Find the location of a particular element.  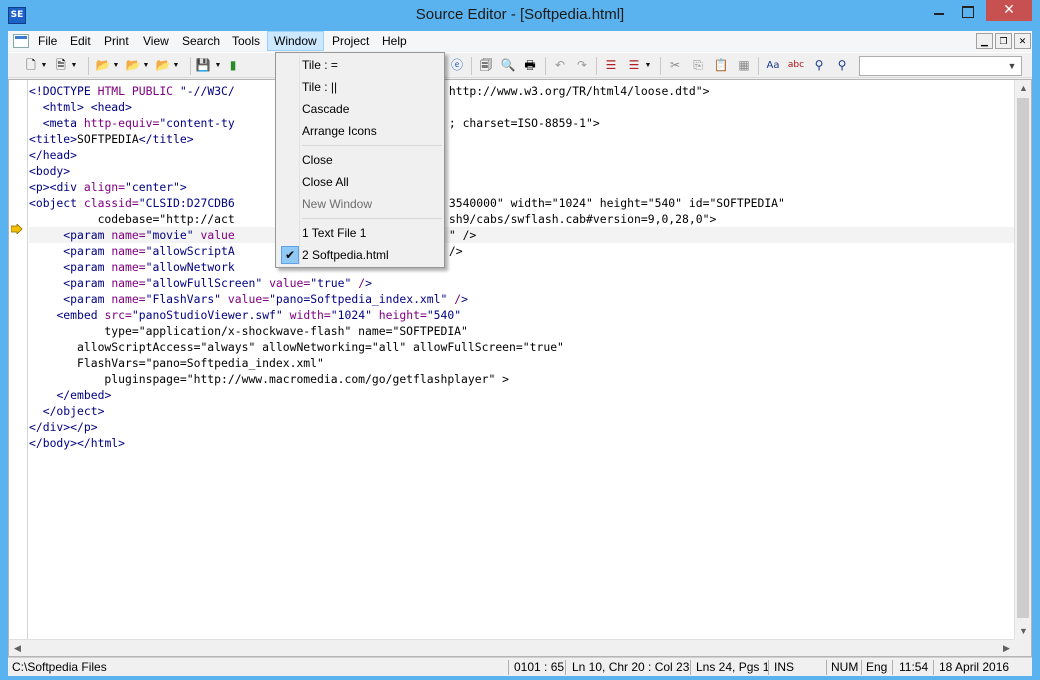

menu-separator is located at coordinates (372, 145).